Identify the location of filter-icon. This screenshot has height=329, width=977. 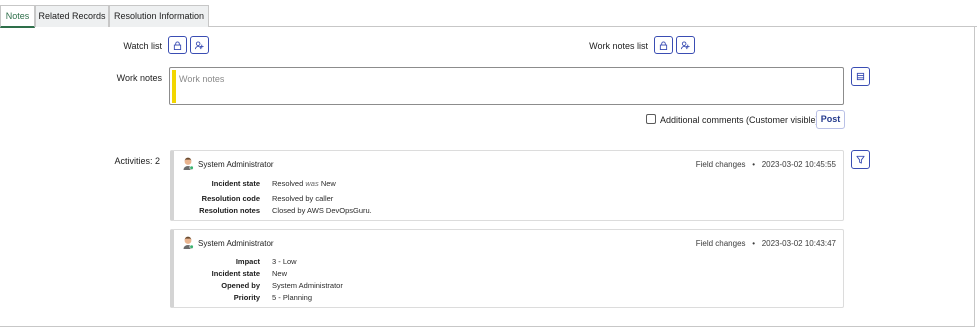
(860, 159).